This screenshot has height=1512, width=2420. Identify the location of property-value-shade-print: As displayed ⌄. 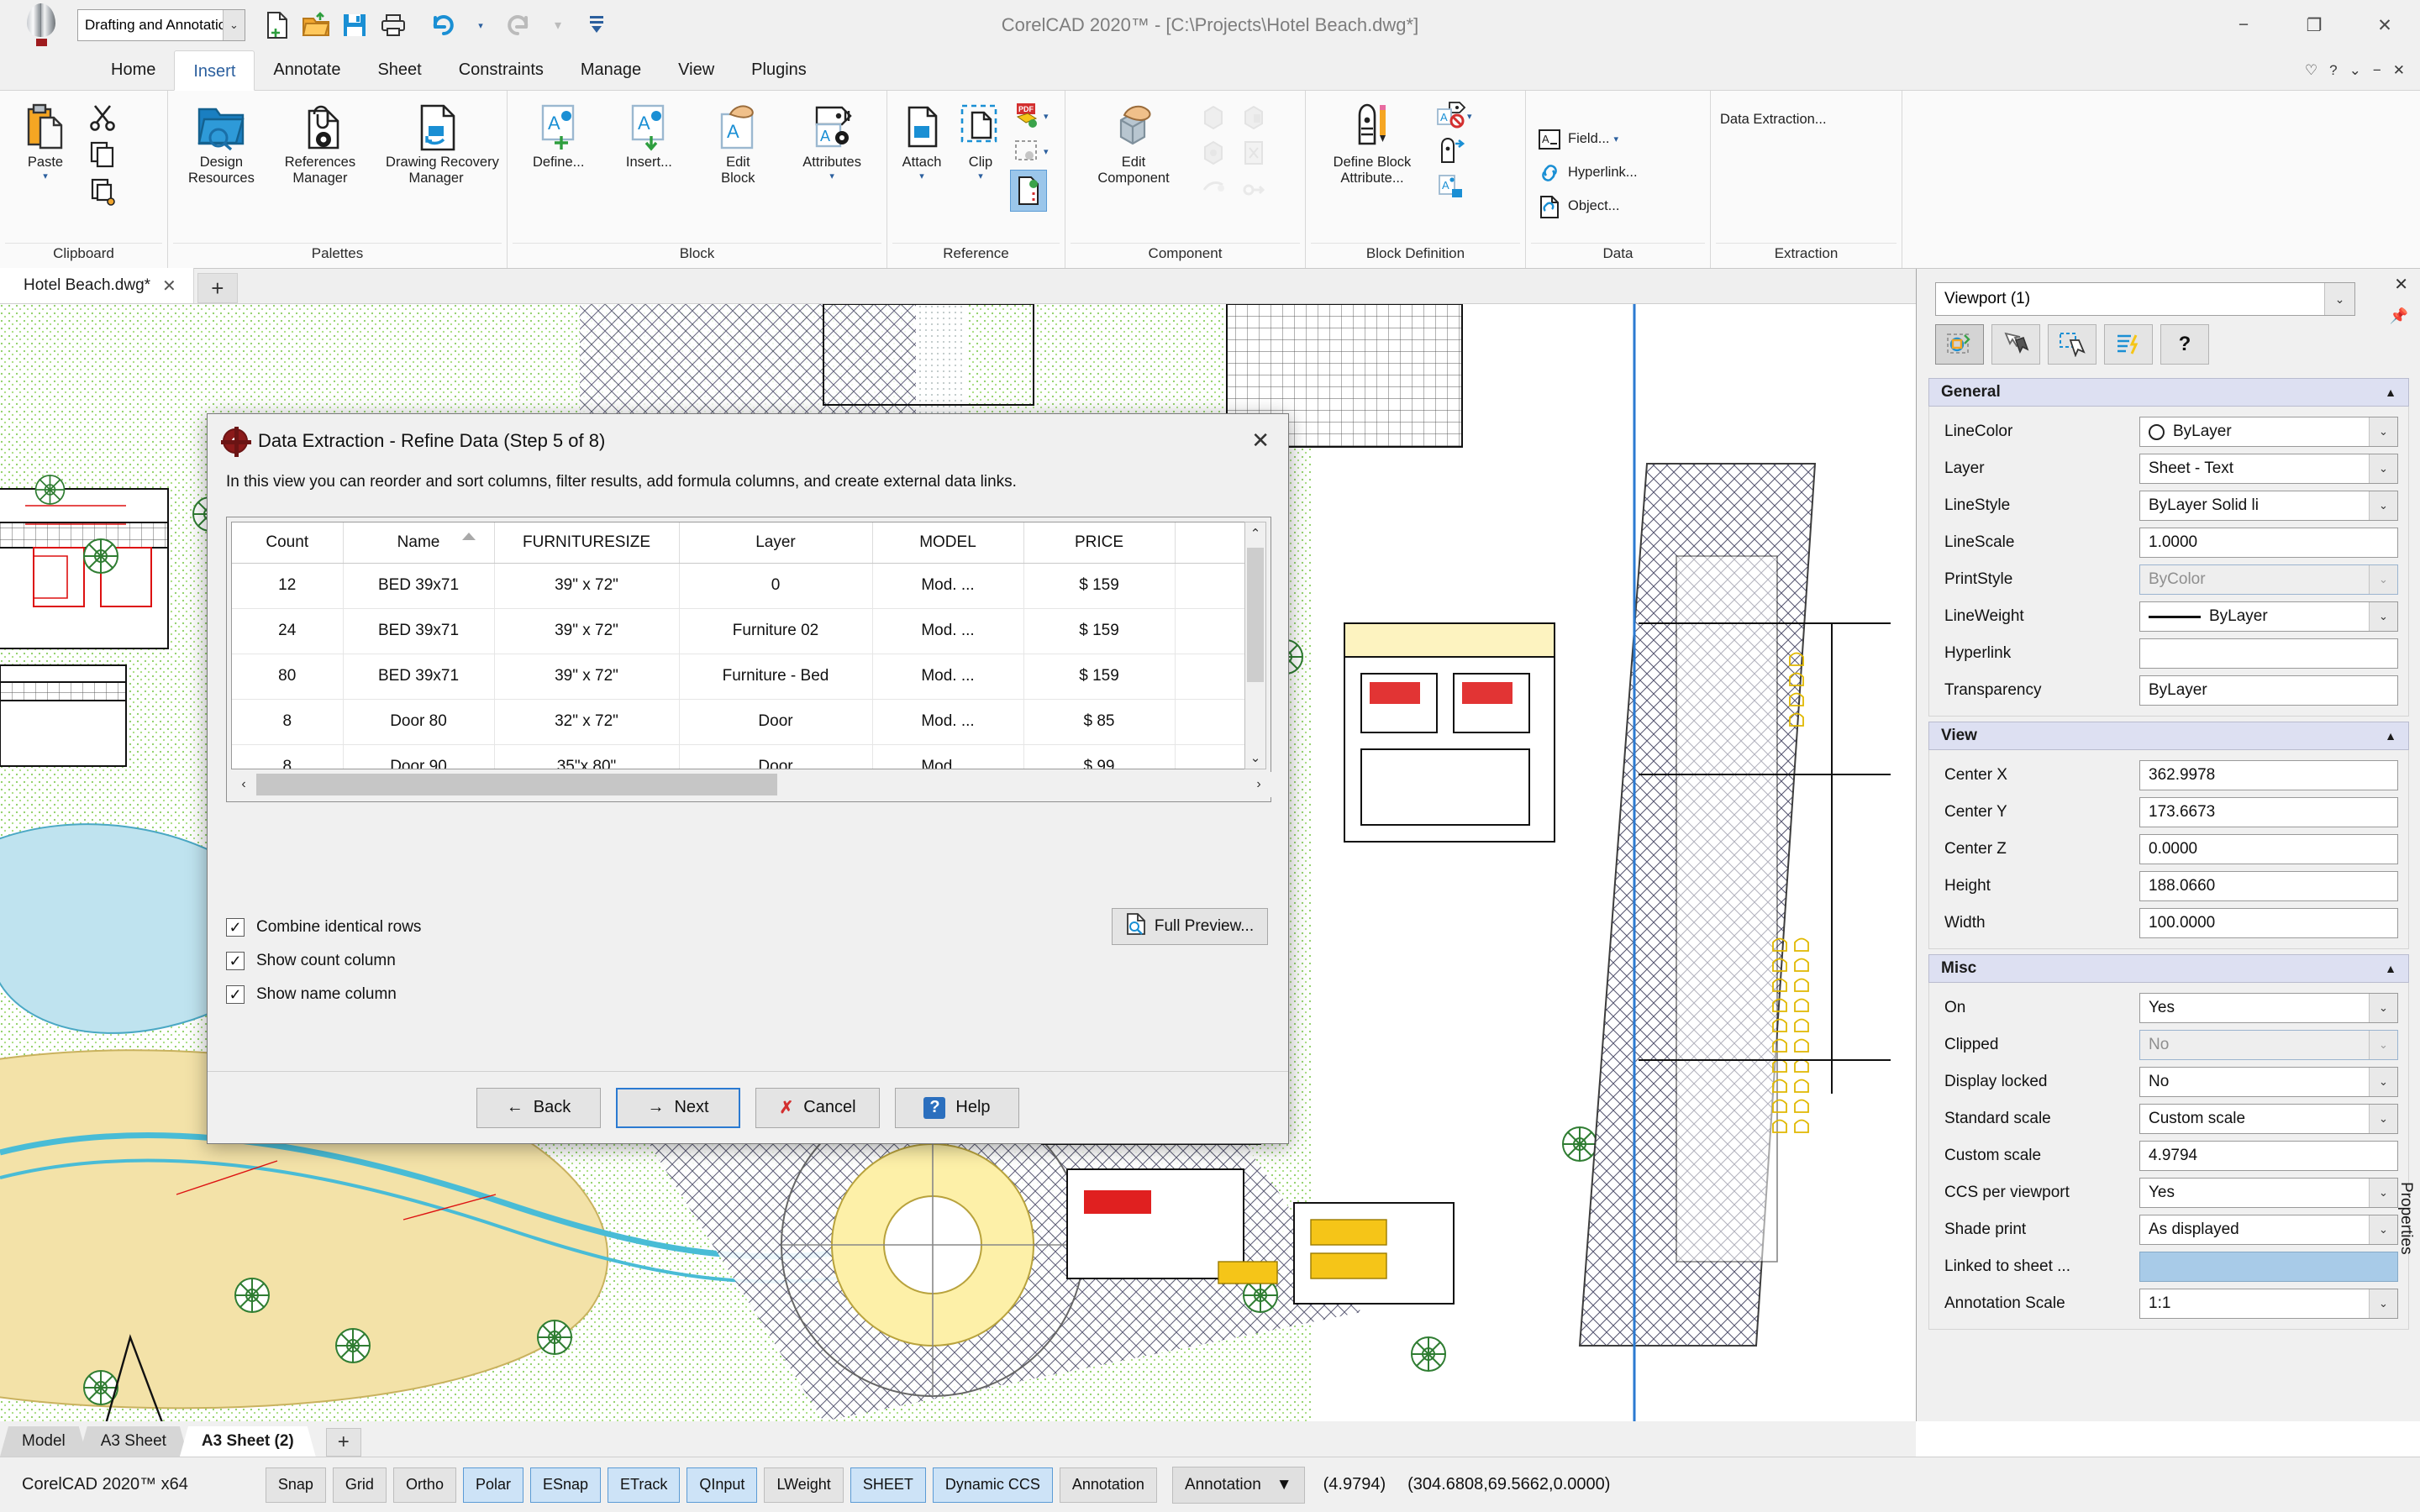
(2268, 1230).